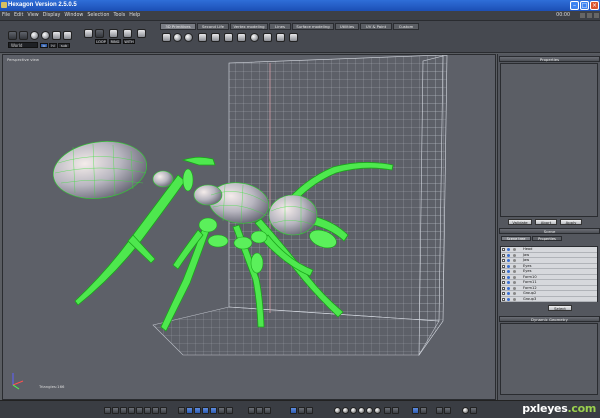 Image resolution: width=600 pixels, height=418 pixels. I want to click on menu-edit: Edit, so click(18, 16).